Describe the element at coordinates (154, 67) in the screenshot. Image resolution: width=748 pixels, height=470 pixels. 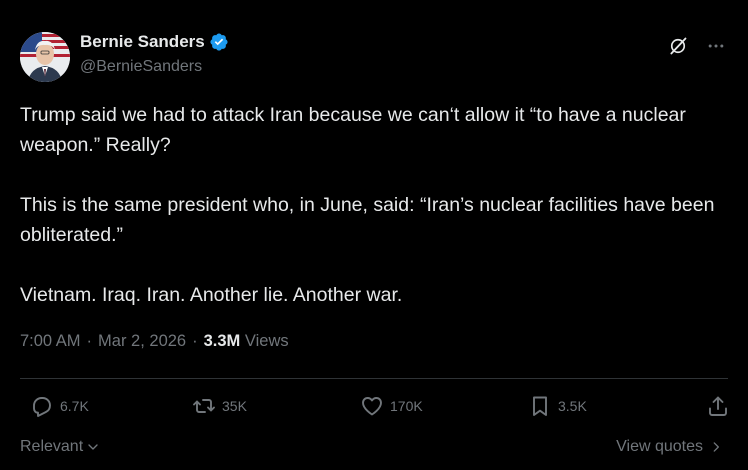
I see `handle: @BernieSanders` at that location.